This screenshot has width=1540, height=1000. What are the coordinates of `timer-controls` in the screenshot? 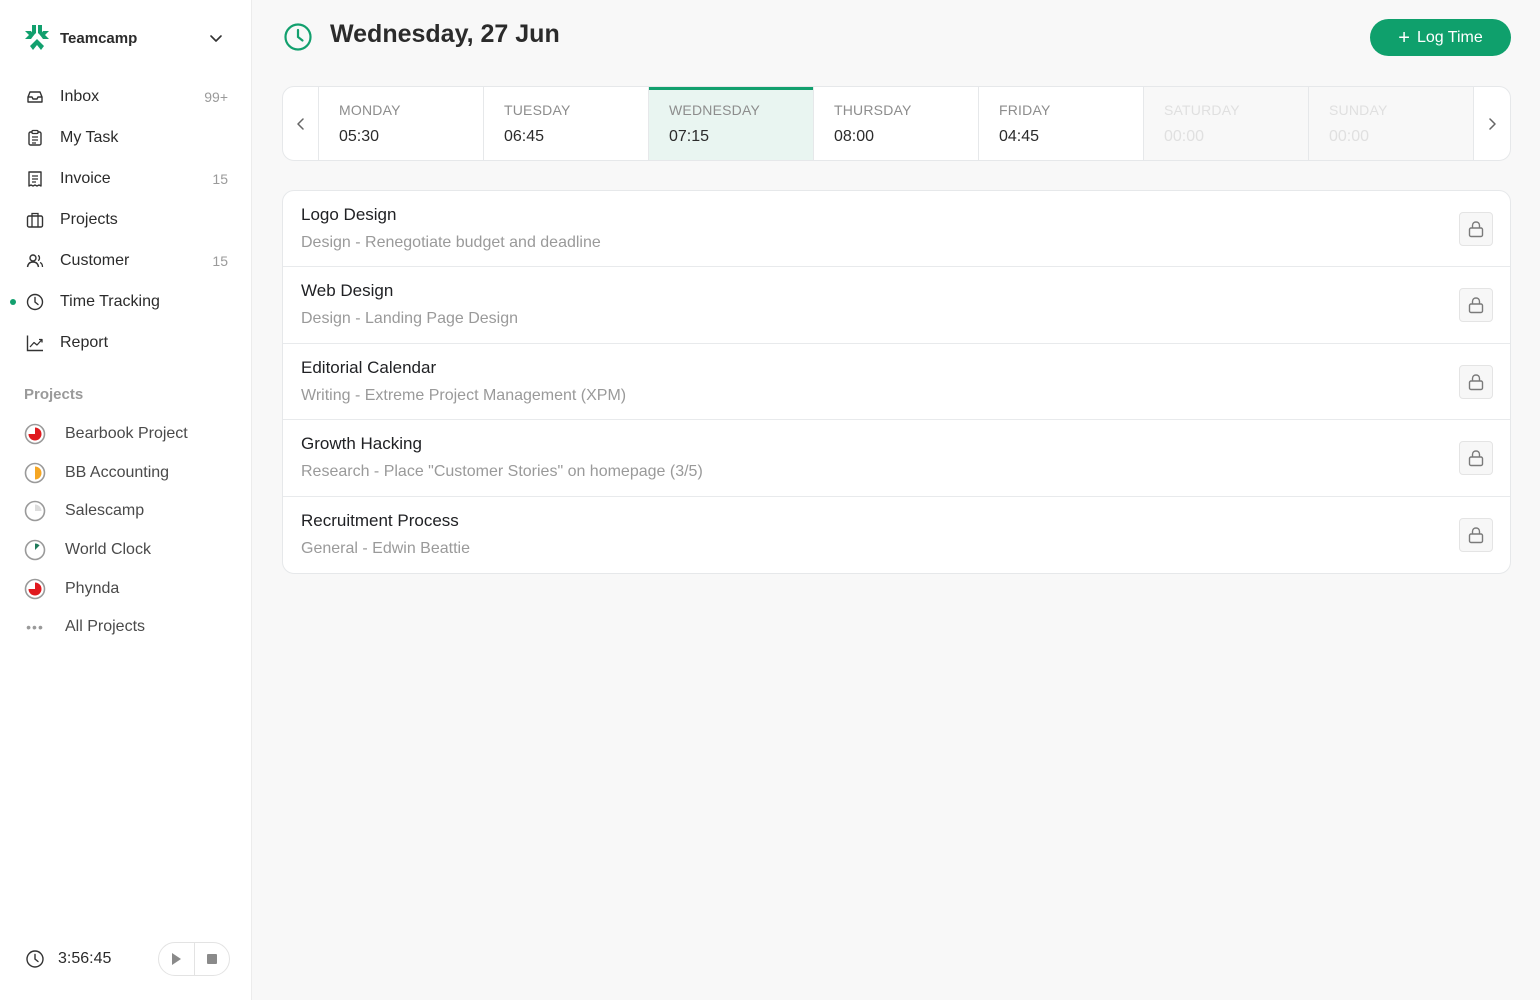 It's located at (194, 959).